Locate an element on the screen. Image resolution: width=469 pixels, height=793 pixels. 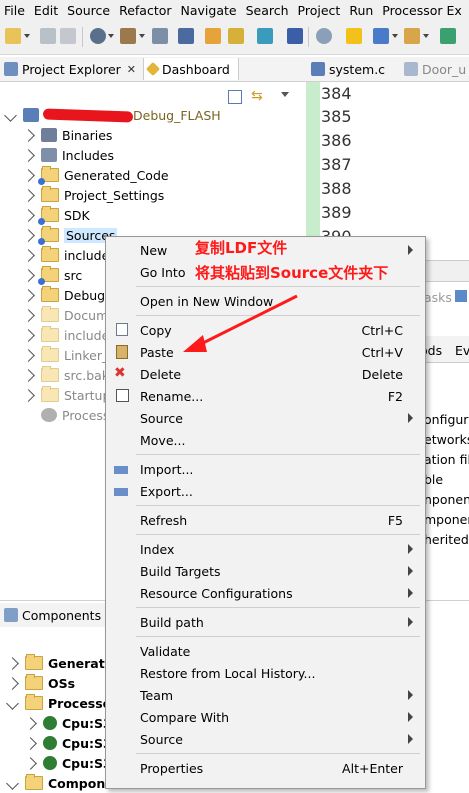
tree-item-sources: Sources is located at coordinates (70, 235).